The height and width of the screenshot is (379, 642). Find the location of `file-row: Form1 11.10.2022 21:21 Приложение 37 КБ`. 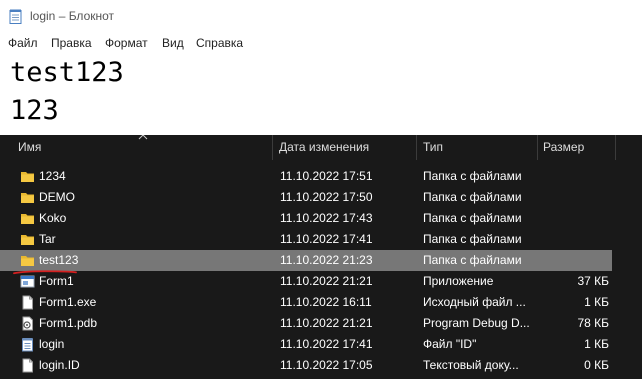

file-row: Form1 11.10.2022 21:21 Приложение 37 КБ is located at coordinates (306, 281).